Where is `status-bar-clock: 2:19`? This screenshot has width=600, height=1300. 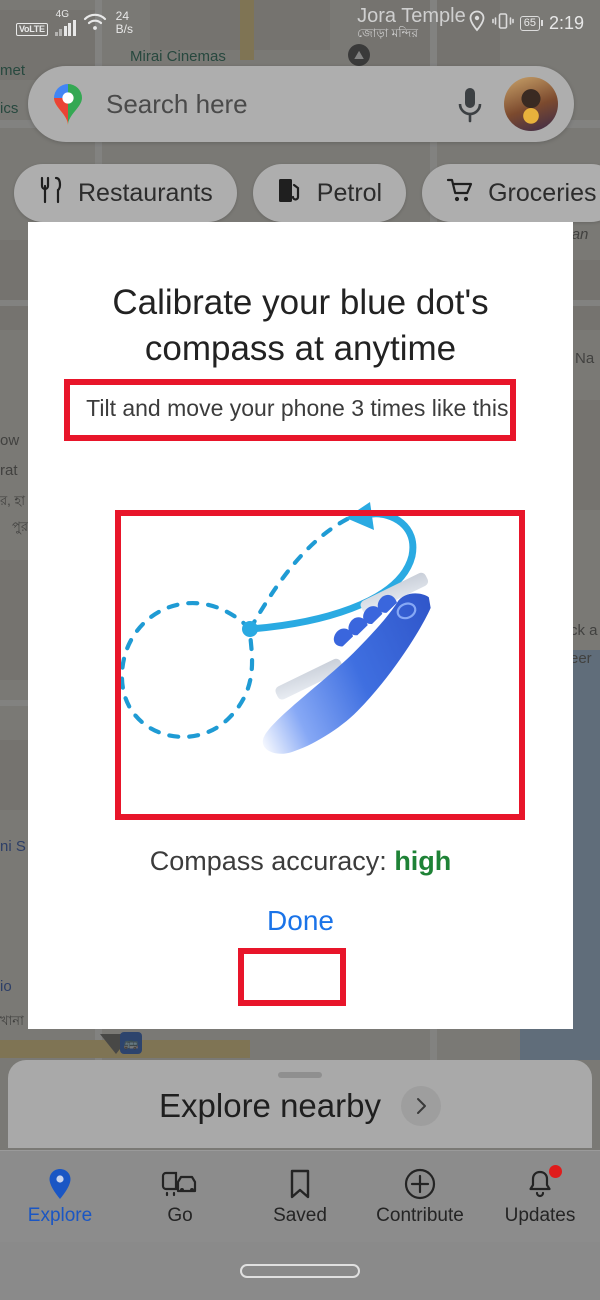 status-bar-clock: 2:19 is located at coordinates (566, 22).